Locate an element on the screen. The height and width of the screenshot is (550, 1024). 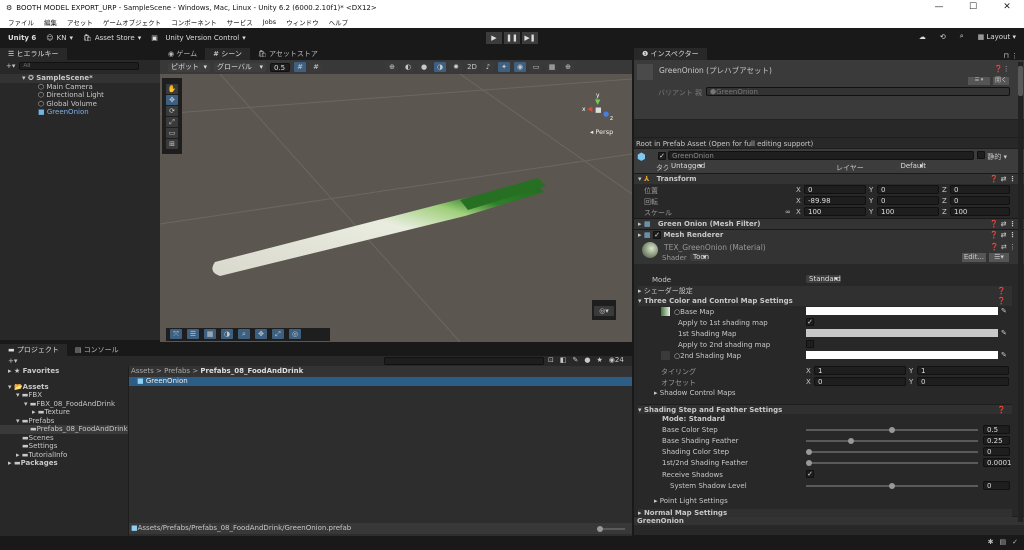
position-x: 0 is located at coordinates (835, 189).